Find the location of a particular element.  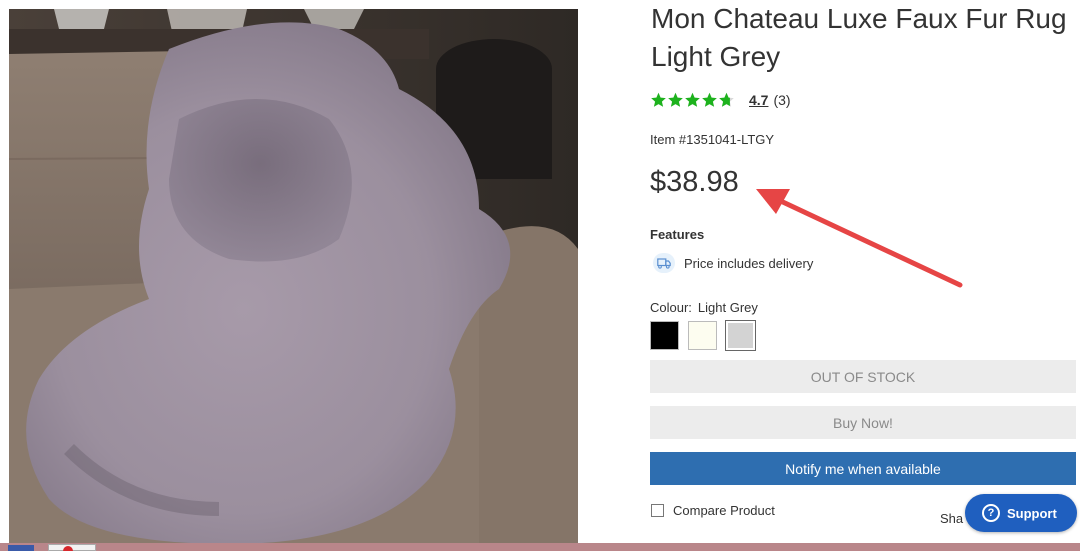

compare-product: Compare Product is located at coordinates (713, 510).